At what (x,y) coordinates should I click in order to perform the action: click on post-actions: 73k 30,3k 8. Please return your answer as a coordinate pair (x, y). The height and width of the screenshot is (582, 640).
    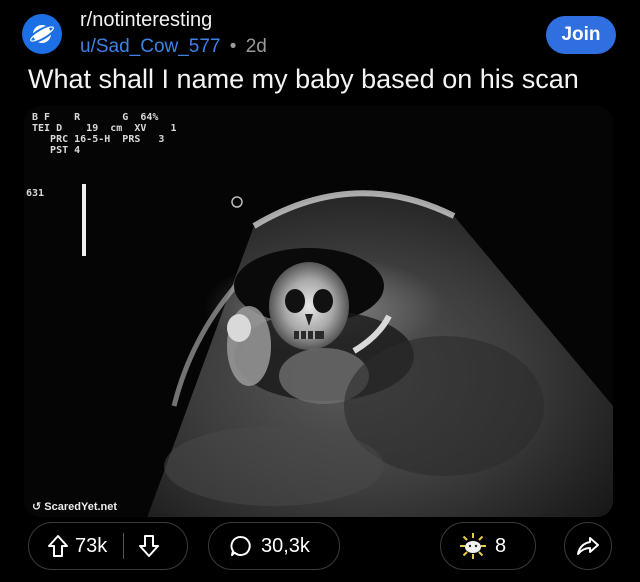
    Looking at the image, I should click on (320, 547).